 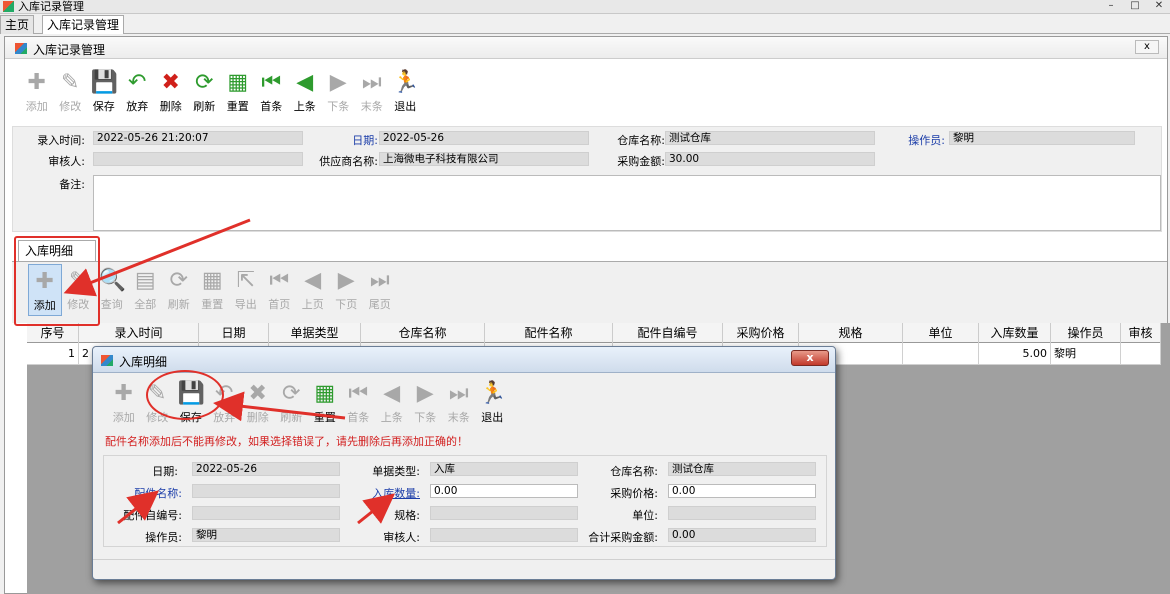 What do you see at coordinates (143, 362) in the screenshot?
I see `dialog-title: 入库明细` at bounding box center [143, 362].